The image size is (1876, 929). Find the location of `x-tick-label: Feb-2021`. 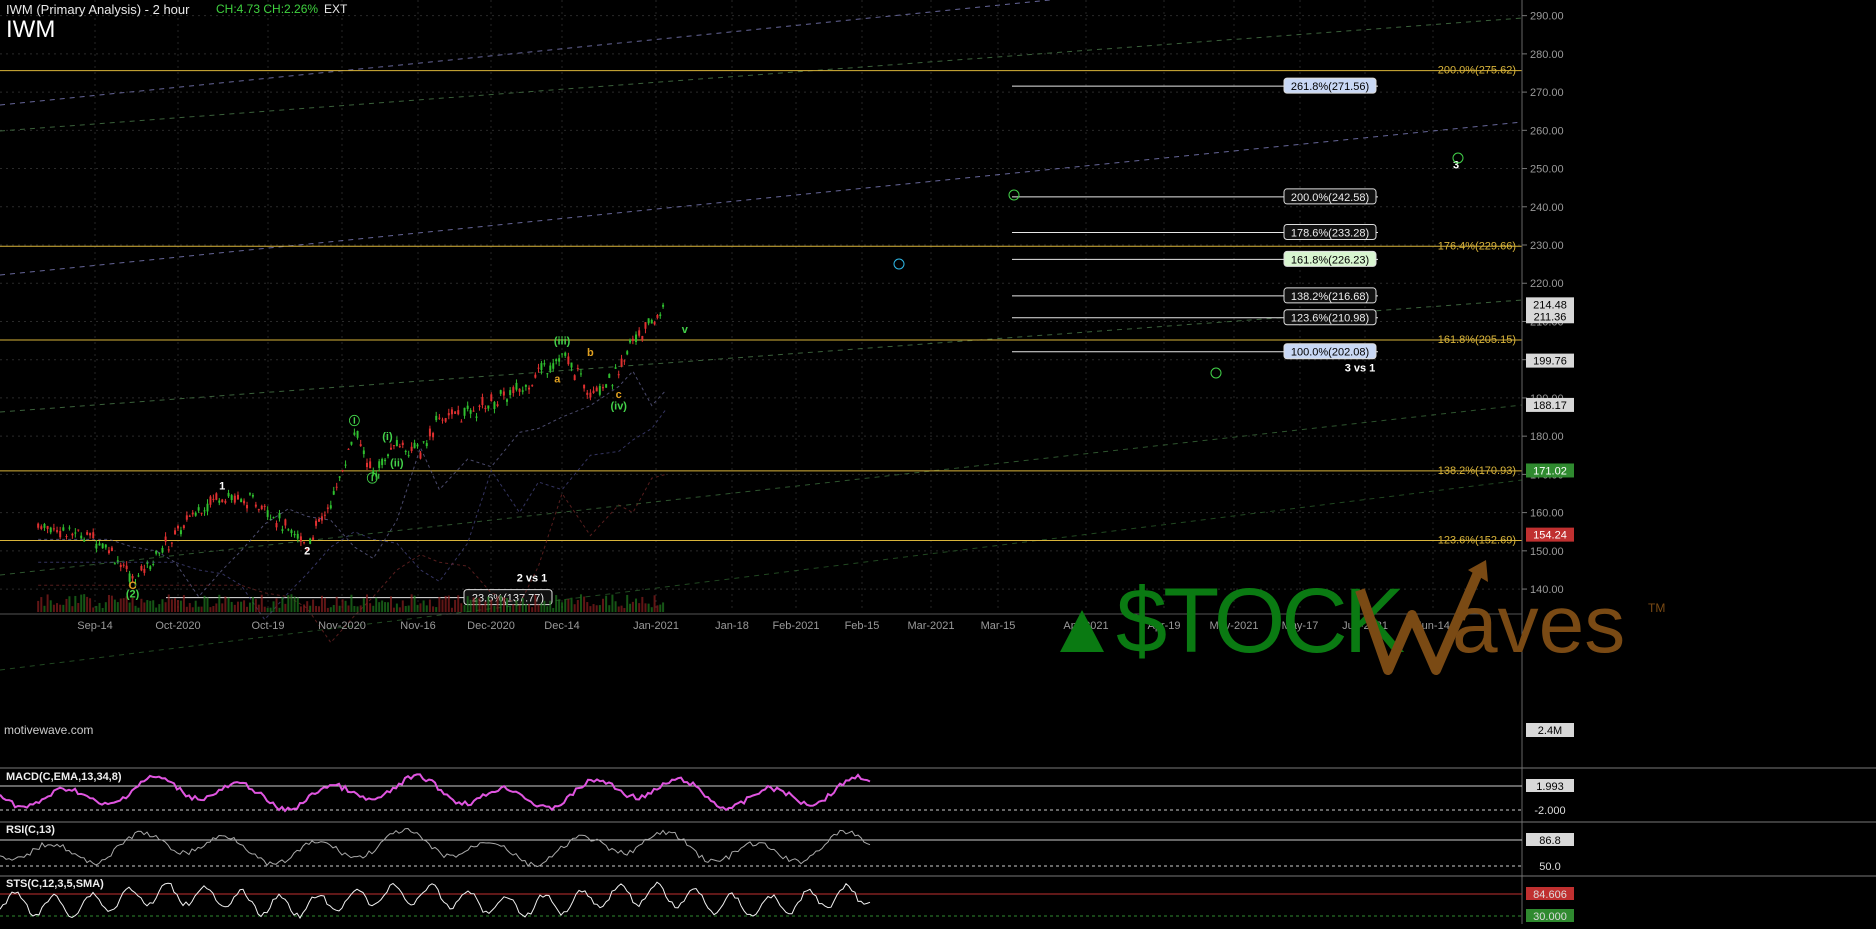

x-tick-label: Feb-2021 is located at coordinates (795, 626).